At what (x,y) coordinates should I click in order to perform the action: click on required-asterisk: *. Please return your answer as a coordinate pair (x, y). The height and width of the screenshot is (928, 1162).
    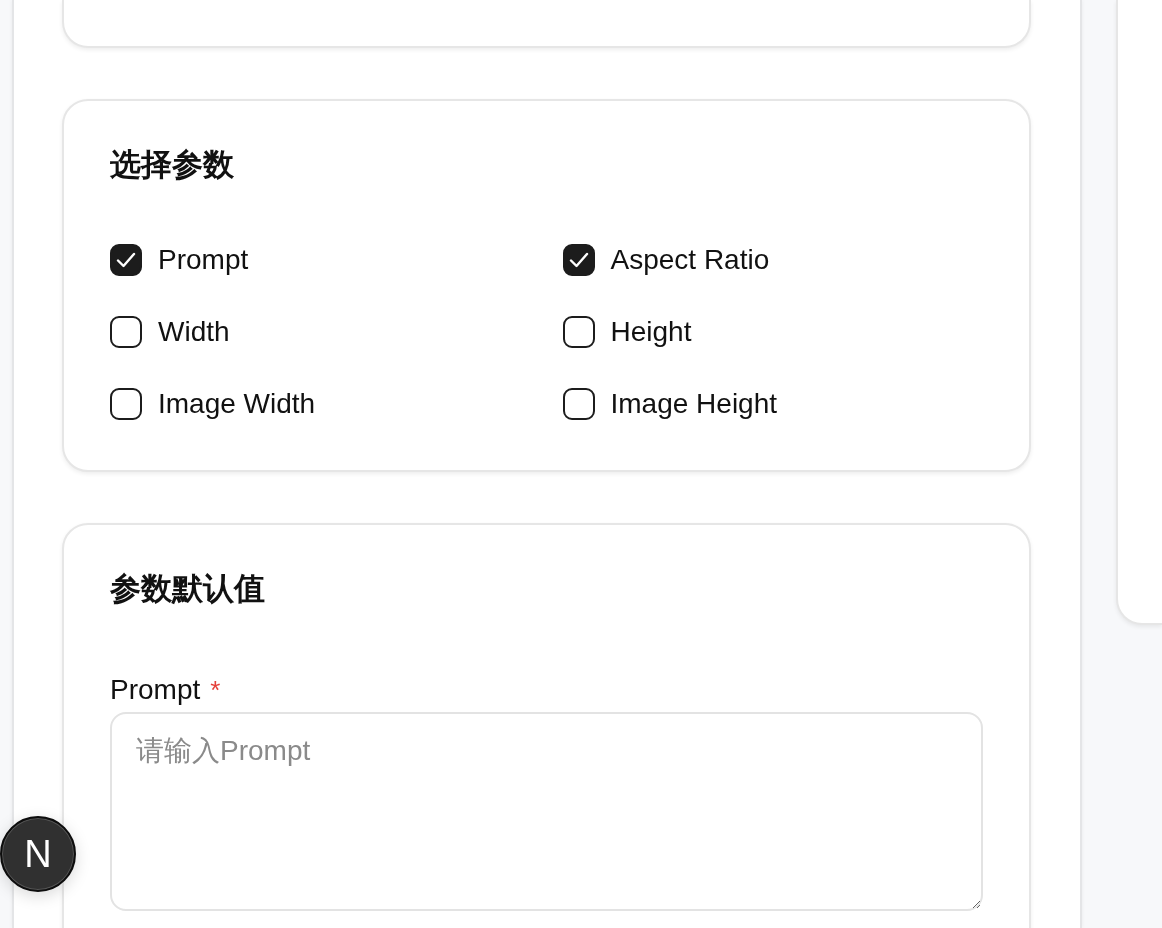
    Looking at the image, I should click on (215, 690).